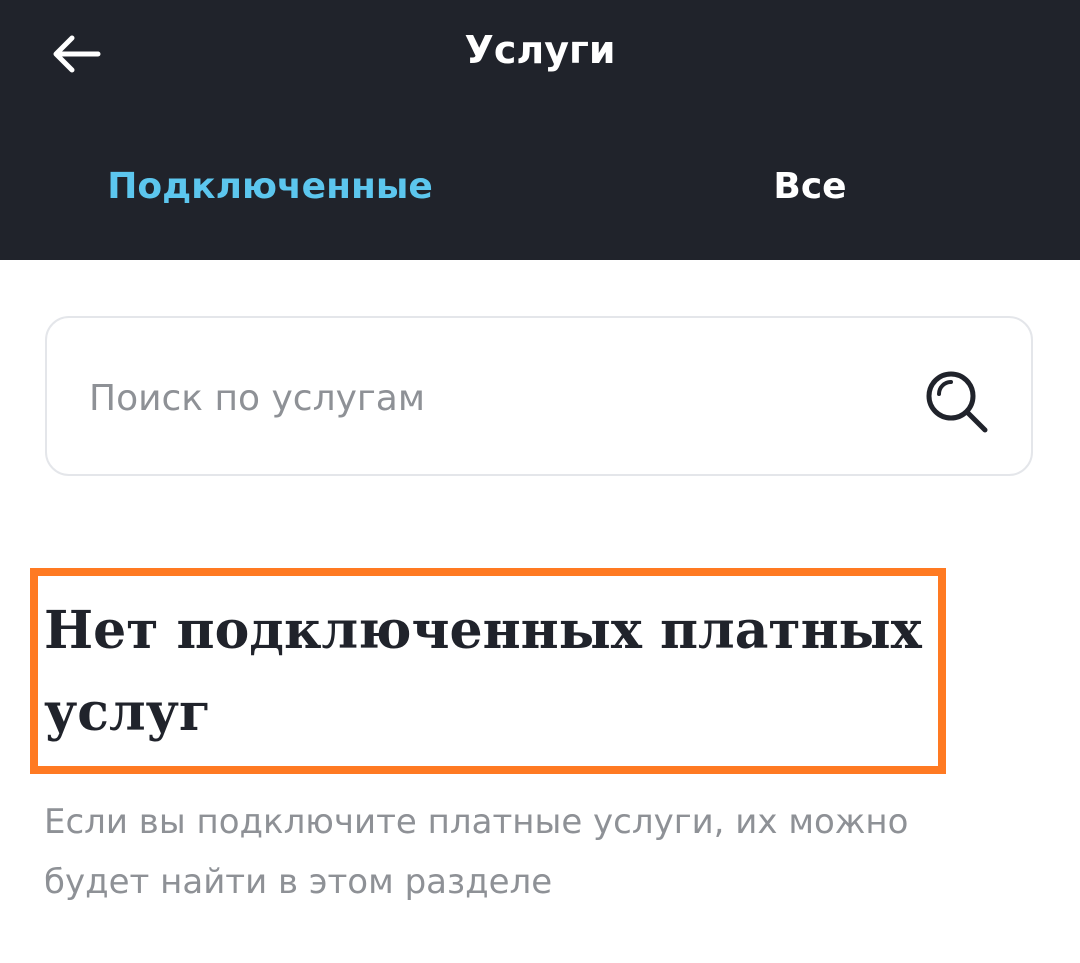 This screenshot has height=963, width=1080. I want to click on search-input, so click(489, 398).